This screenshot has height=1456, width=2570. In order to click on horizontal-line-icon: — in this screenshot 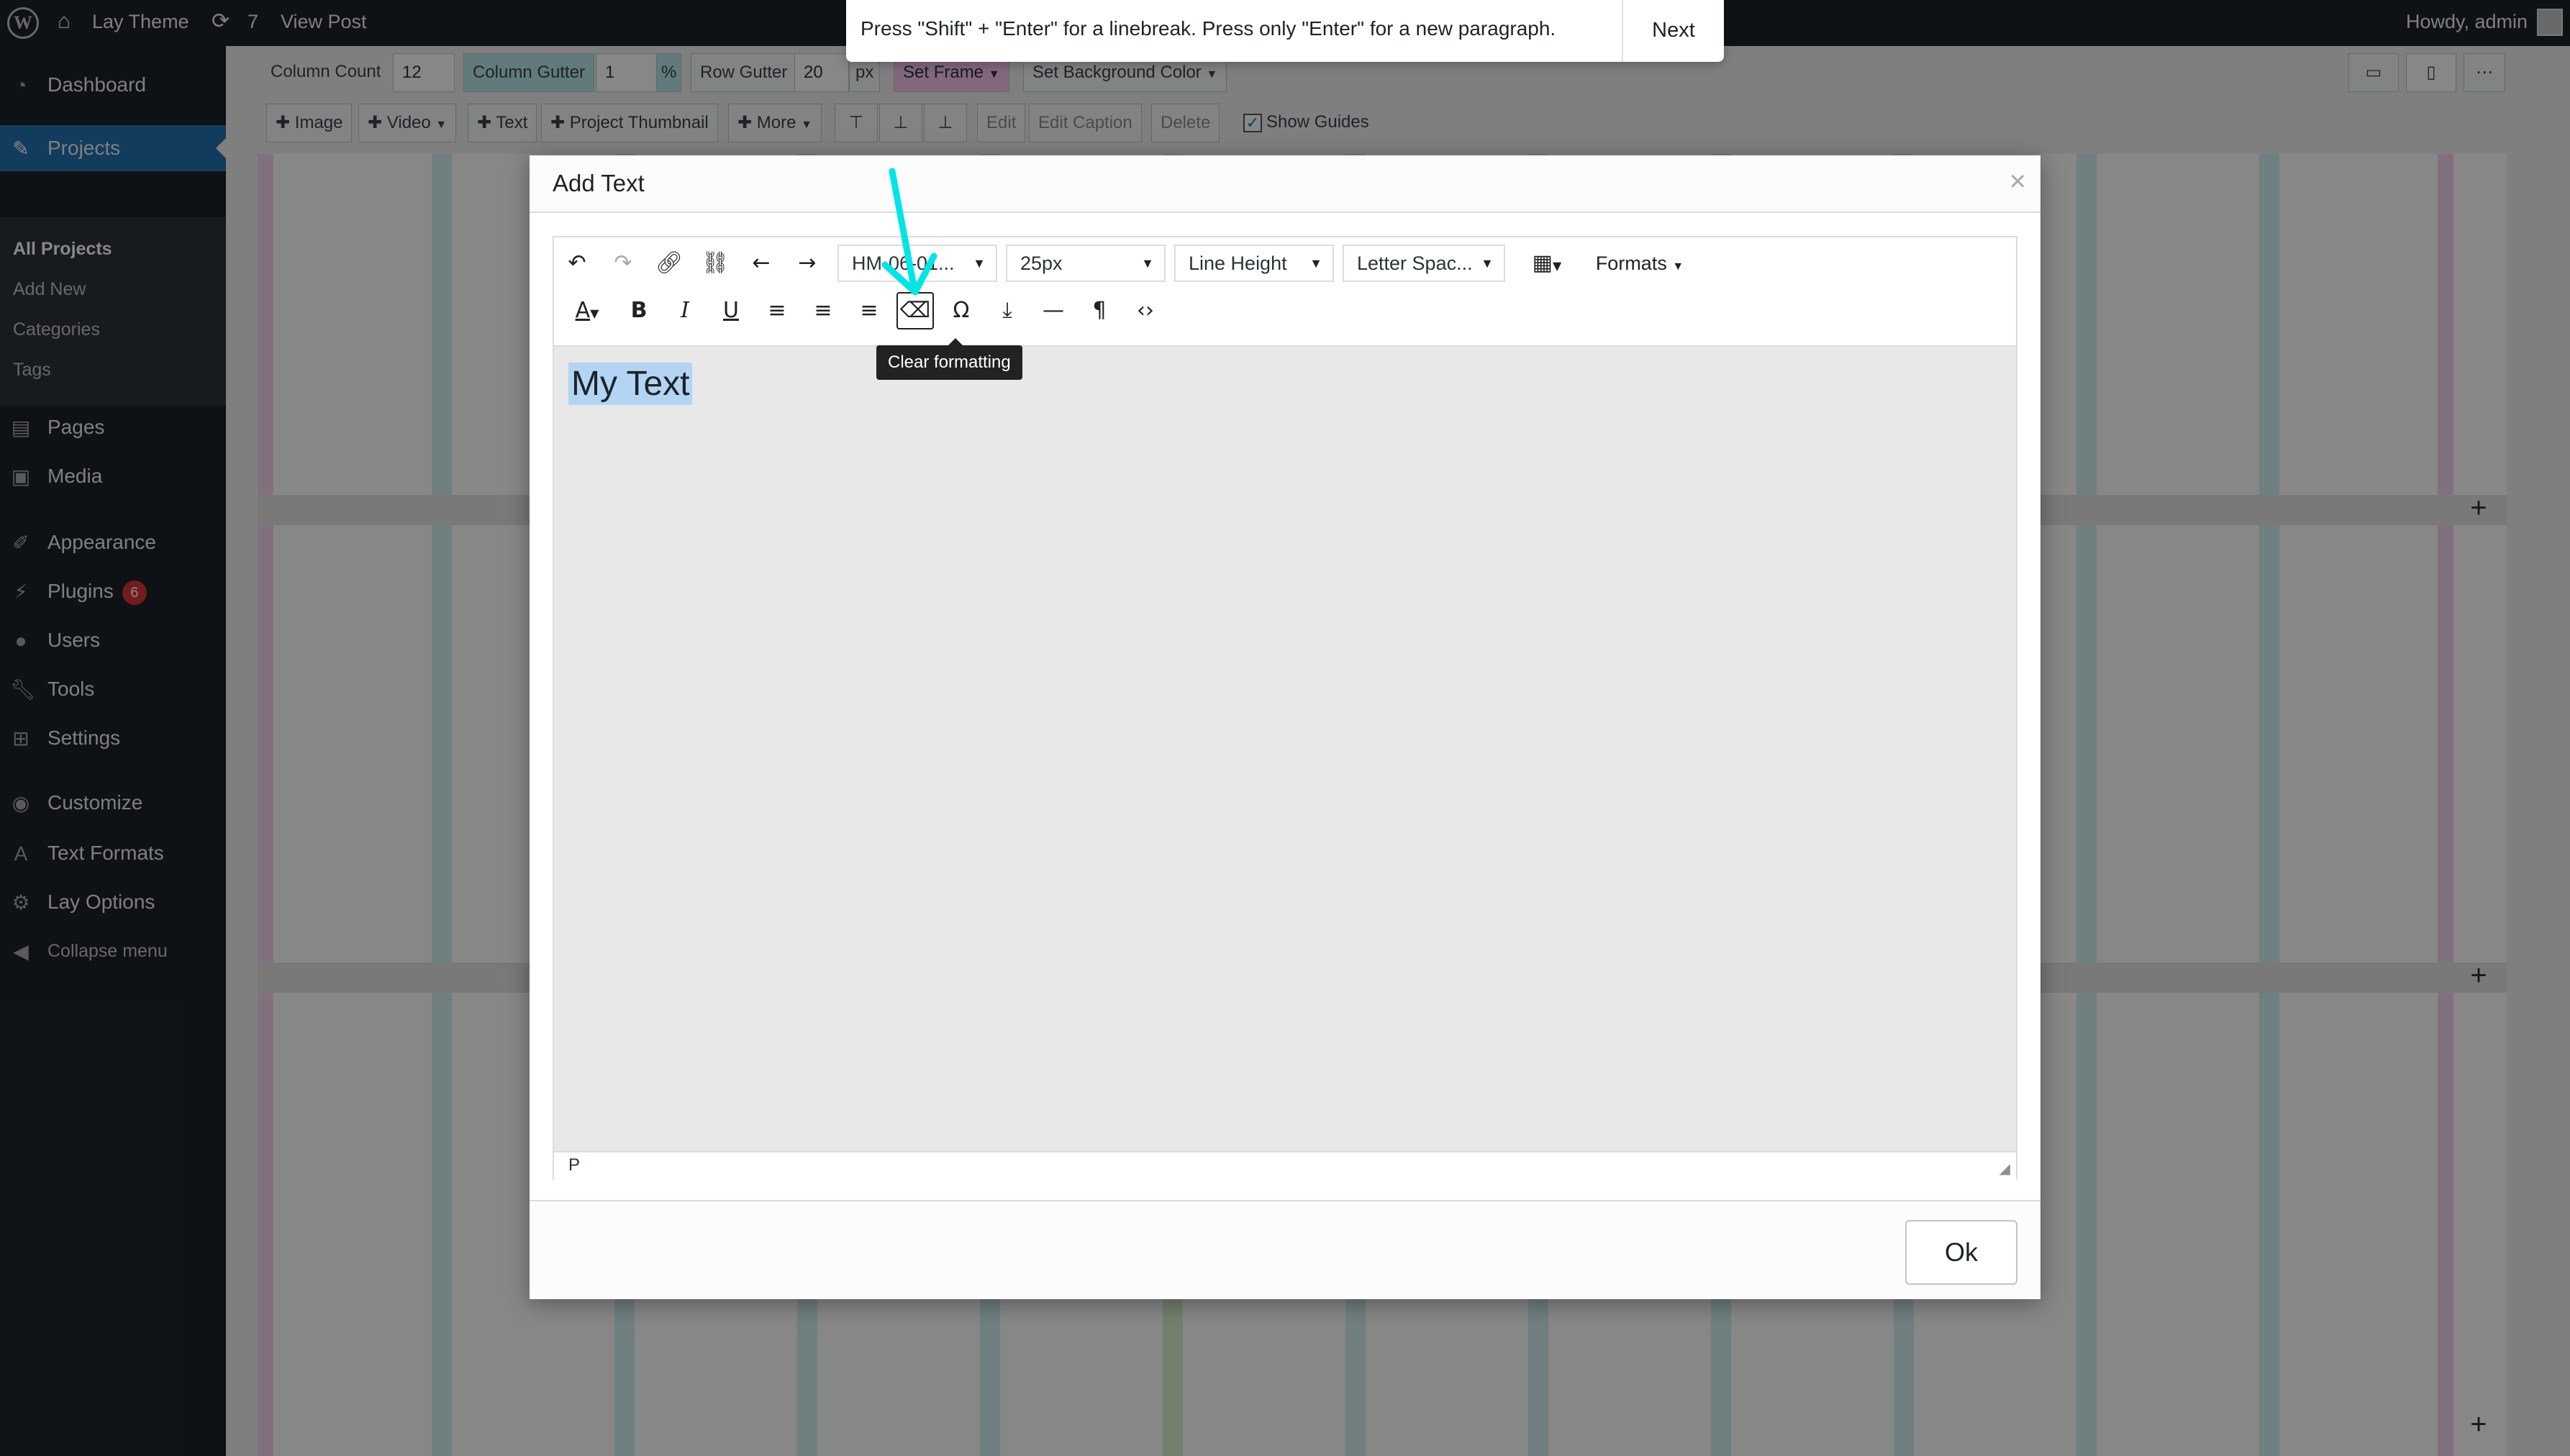, I will do `click(1053, 310)`.